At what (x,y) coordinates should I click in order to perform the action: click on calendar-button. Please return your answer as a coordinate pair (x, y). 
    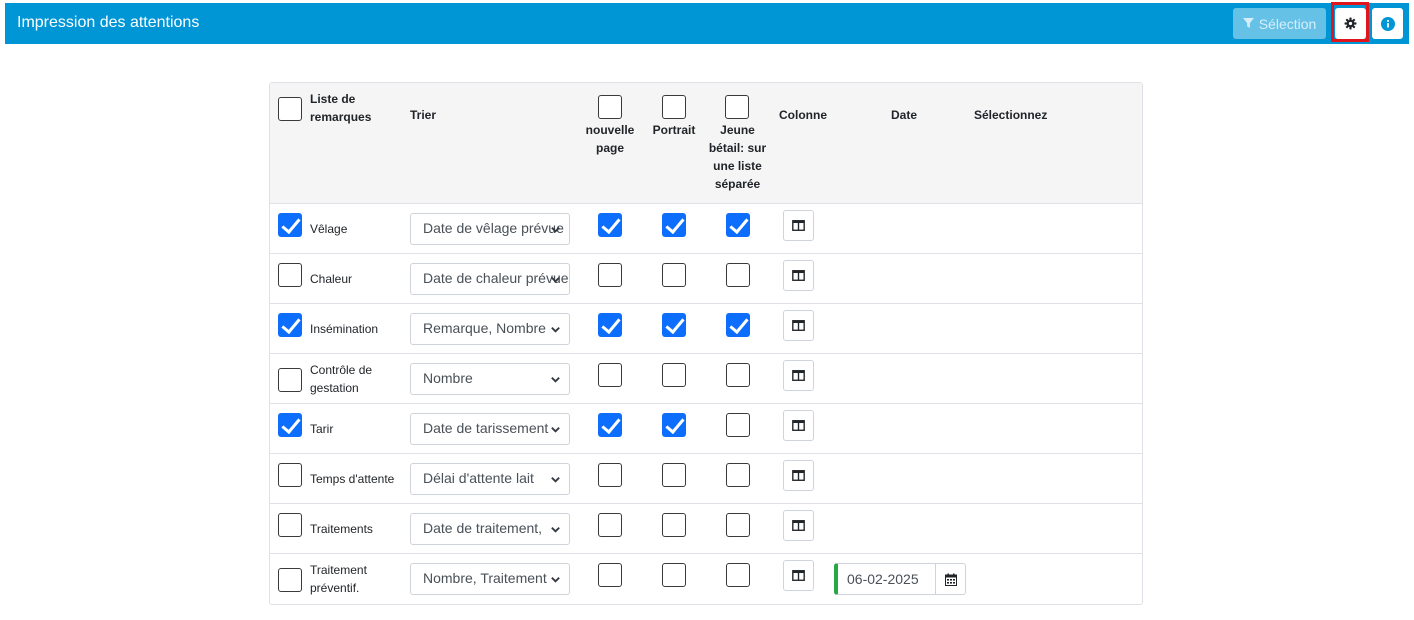
    Looking at the image, I should click on (951, 579).